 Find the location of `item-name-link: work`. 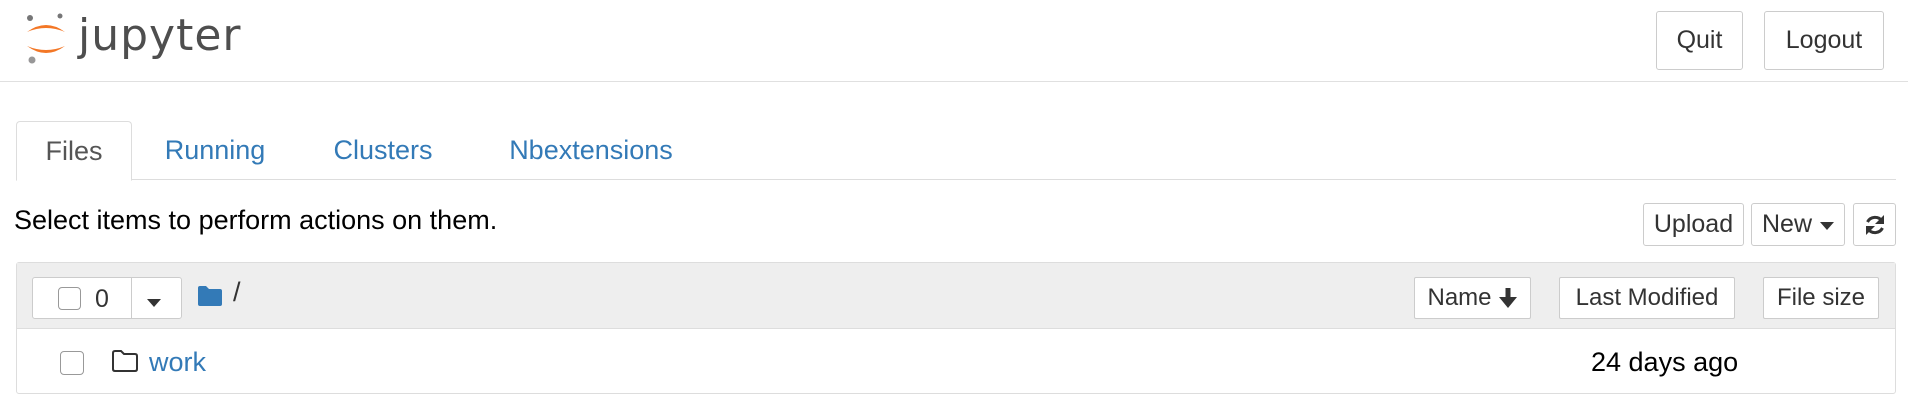

item-name-link: work is located at coordinates (177, 362).